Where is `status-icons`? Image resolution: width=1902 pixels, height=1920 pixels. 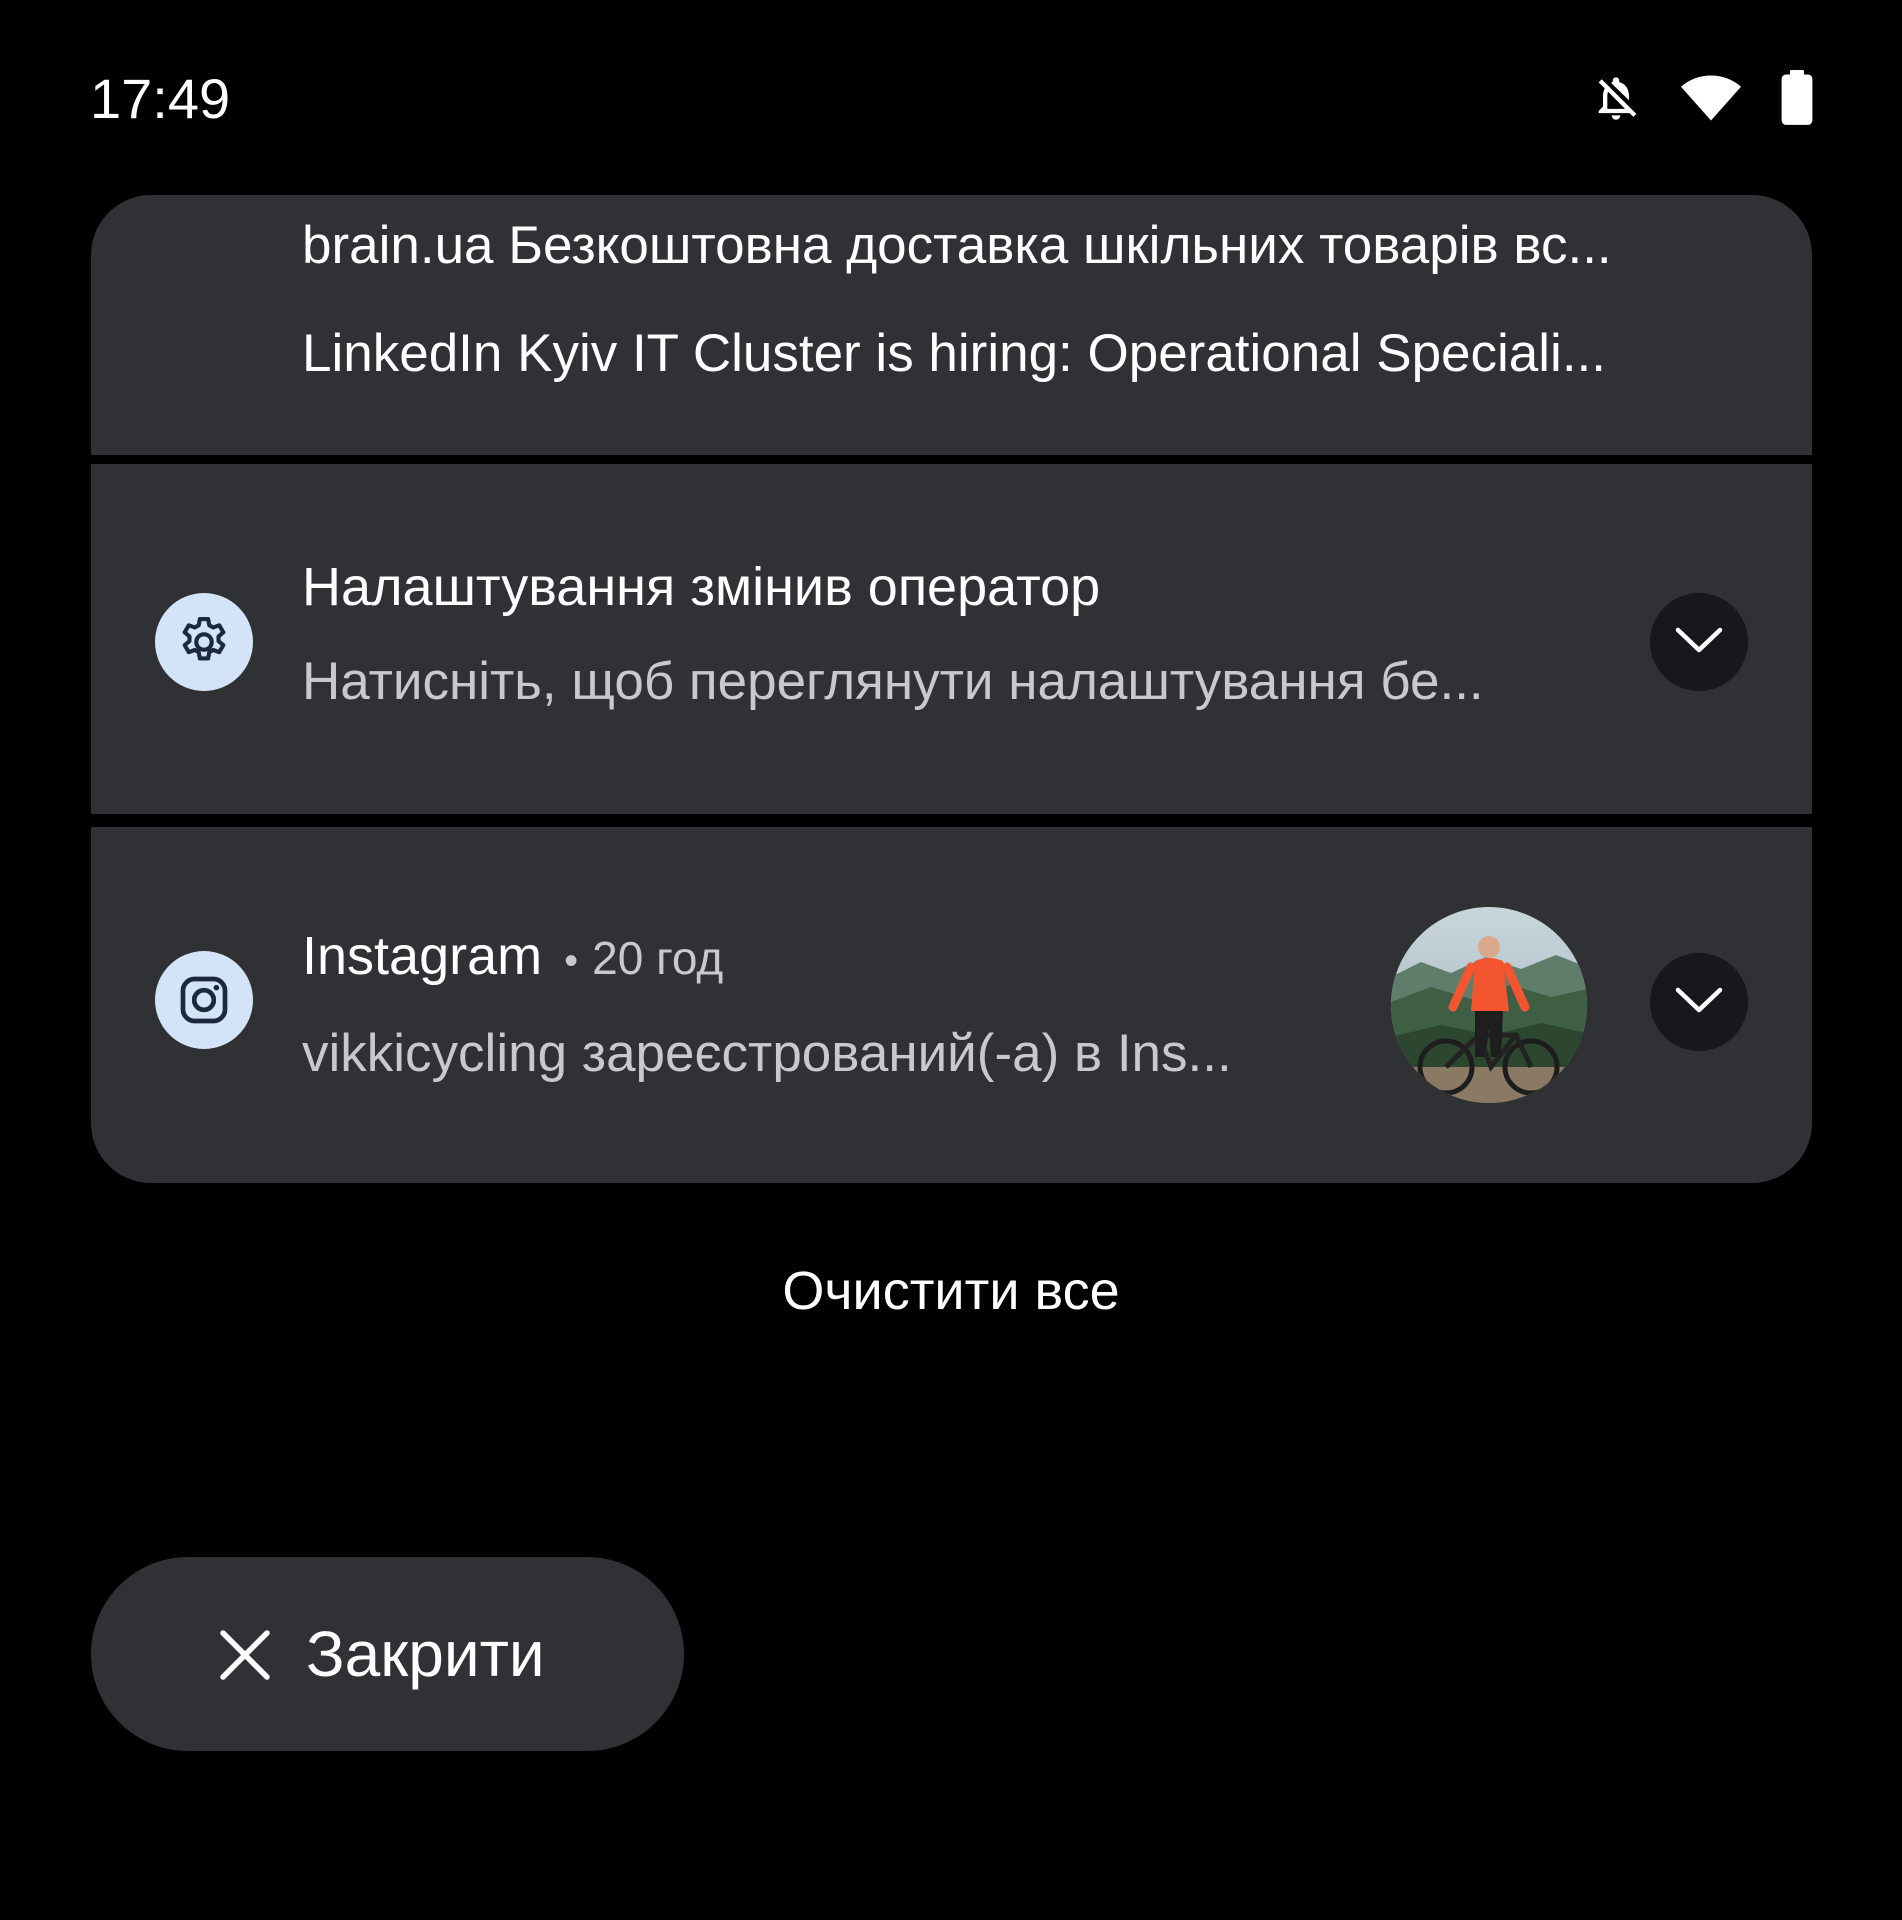
status-icons is located at coordinates (1702, 98).